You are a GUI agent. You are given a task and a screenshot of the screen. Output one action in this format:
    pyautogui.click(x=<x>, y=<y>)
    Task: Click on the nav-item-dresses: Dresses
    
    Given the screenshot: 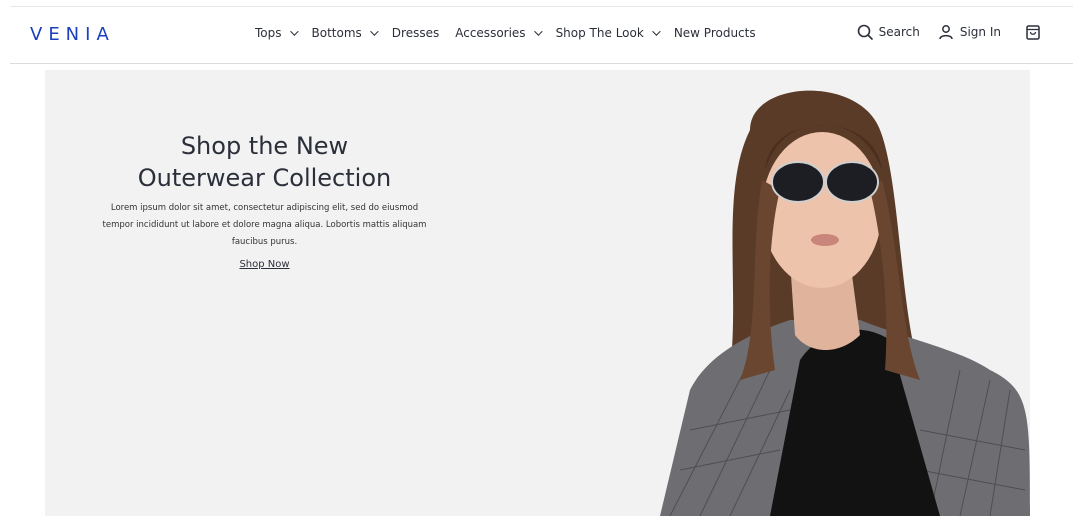 What is the action you would take?
    pyautogui.click(x=415, y=33)
    